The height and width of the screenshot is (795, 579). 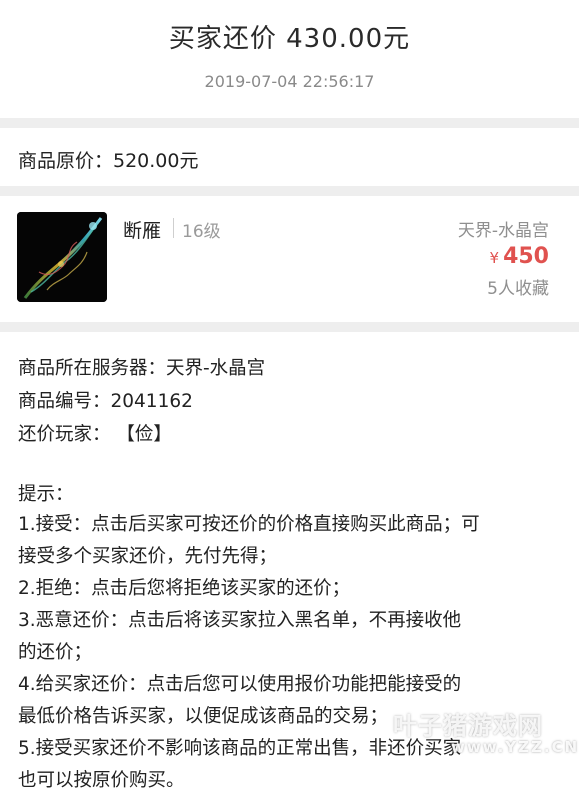 I want to click on divider, so click(x=173, y=228).